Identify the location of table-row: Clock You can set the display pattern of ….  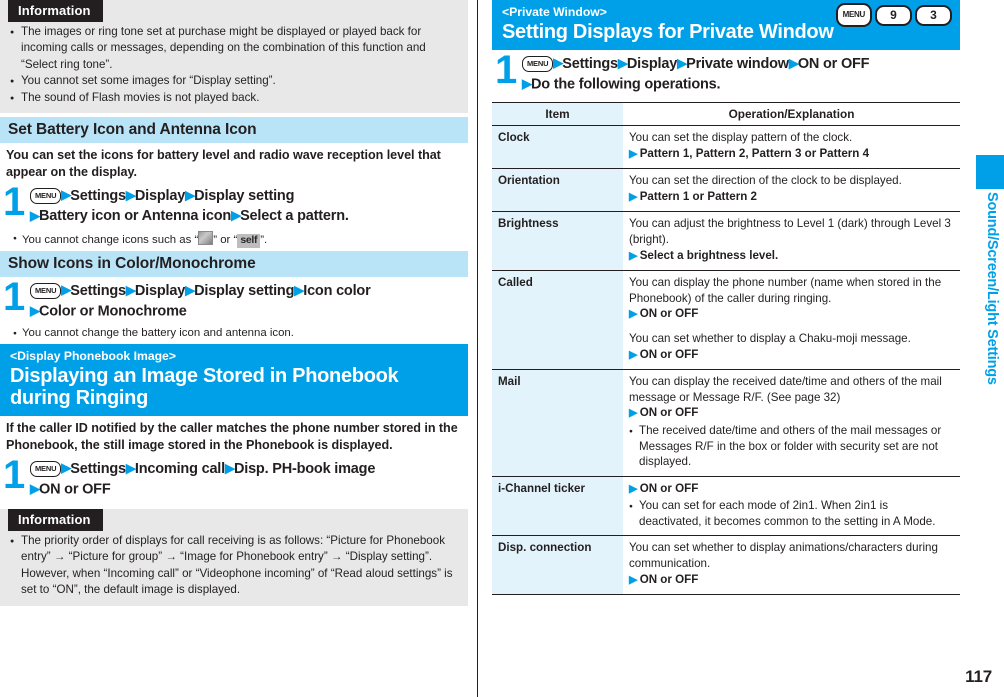
(726, 147).